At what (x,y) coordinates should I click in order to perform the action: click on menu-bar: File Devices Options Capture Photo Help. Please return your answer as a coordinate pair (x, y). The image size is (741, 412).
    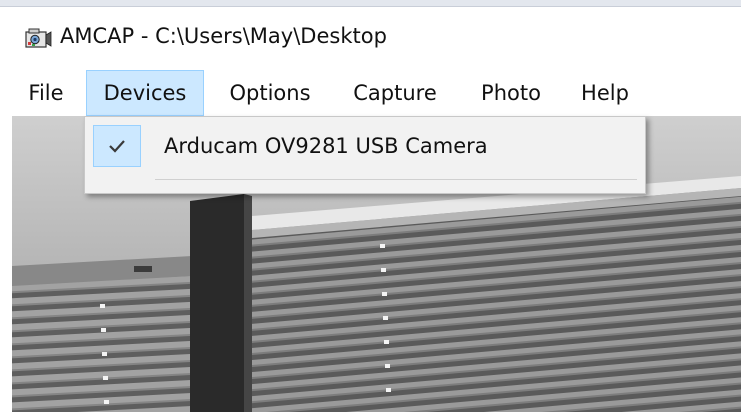
    Looking at the image, I should click on (370, 93).